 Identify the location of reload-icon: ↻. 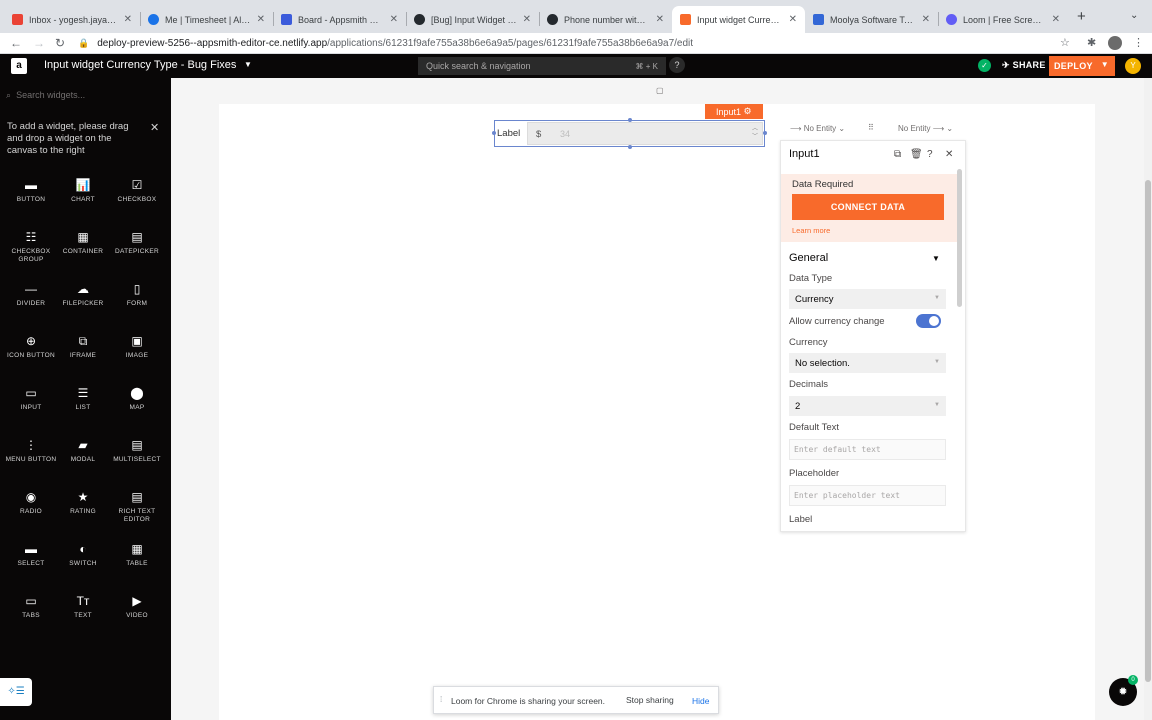
(60, 43).